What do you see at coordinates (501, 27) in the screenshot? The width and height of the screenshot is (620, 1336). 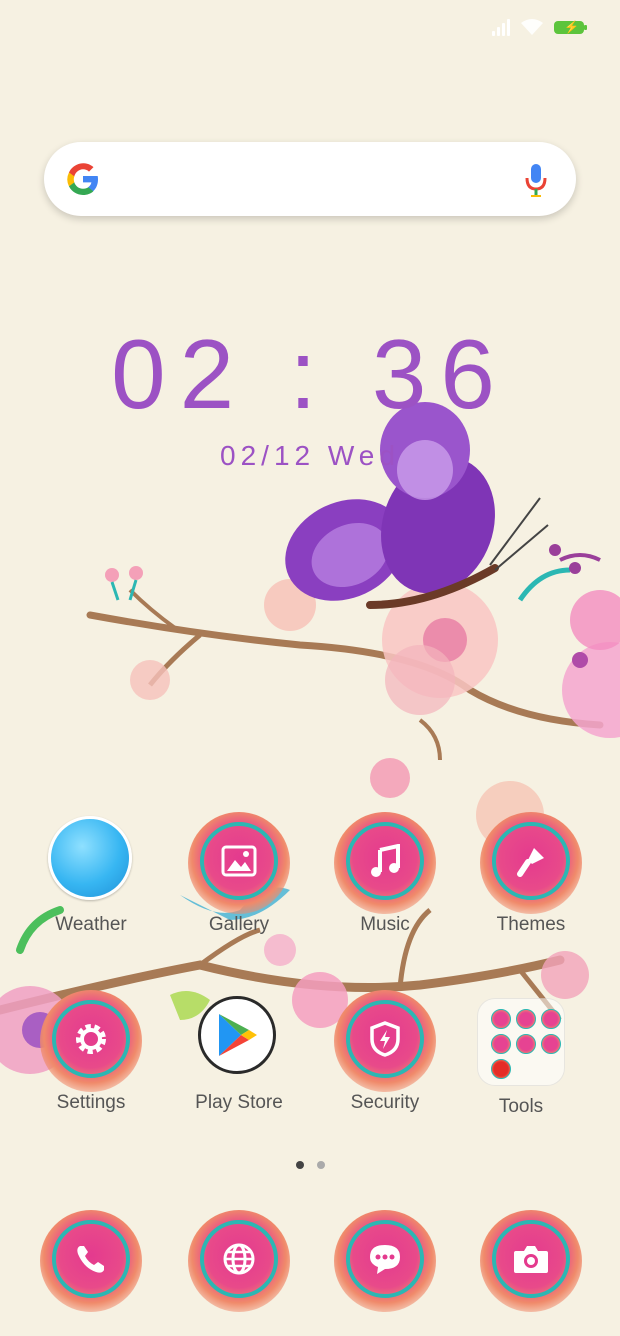 I see `signal-icon` at bounding box center [501, 27].